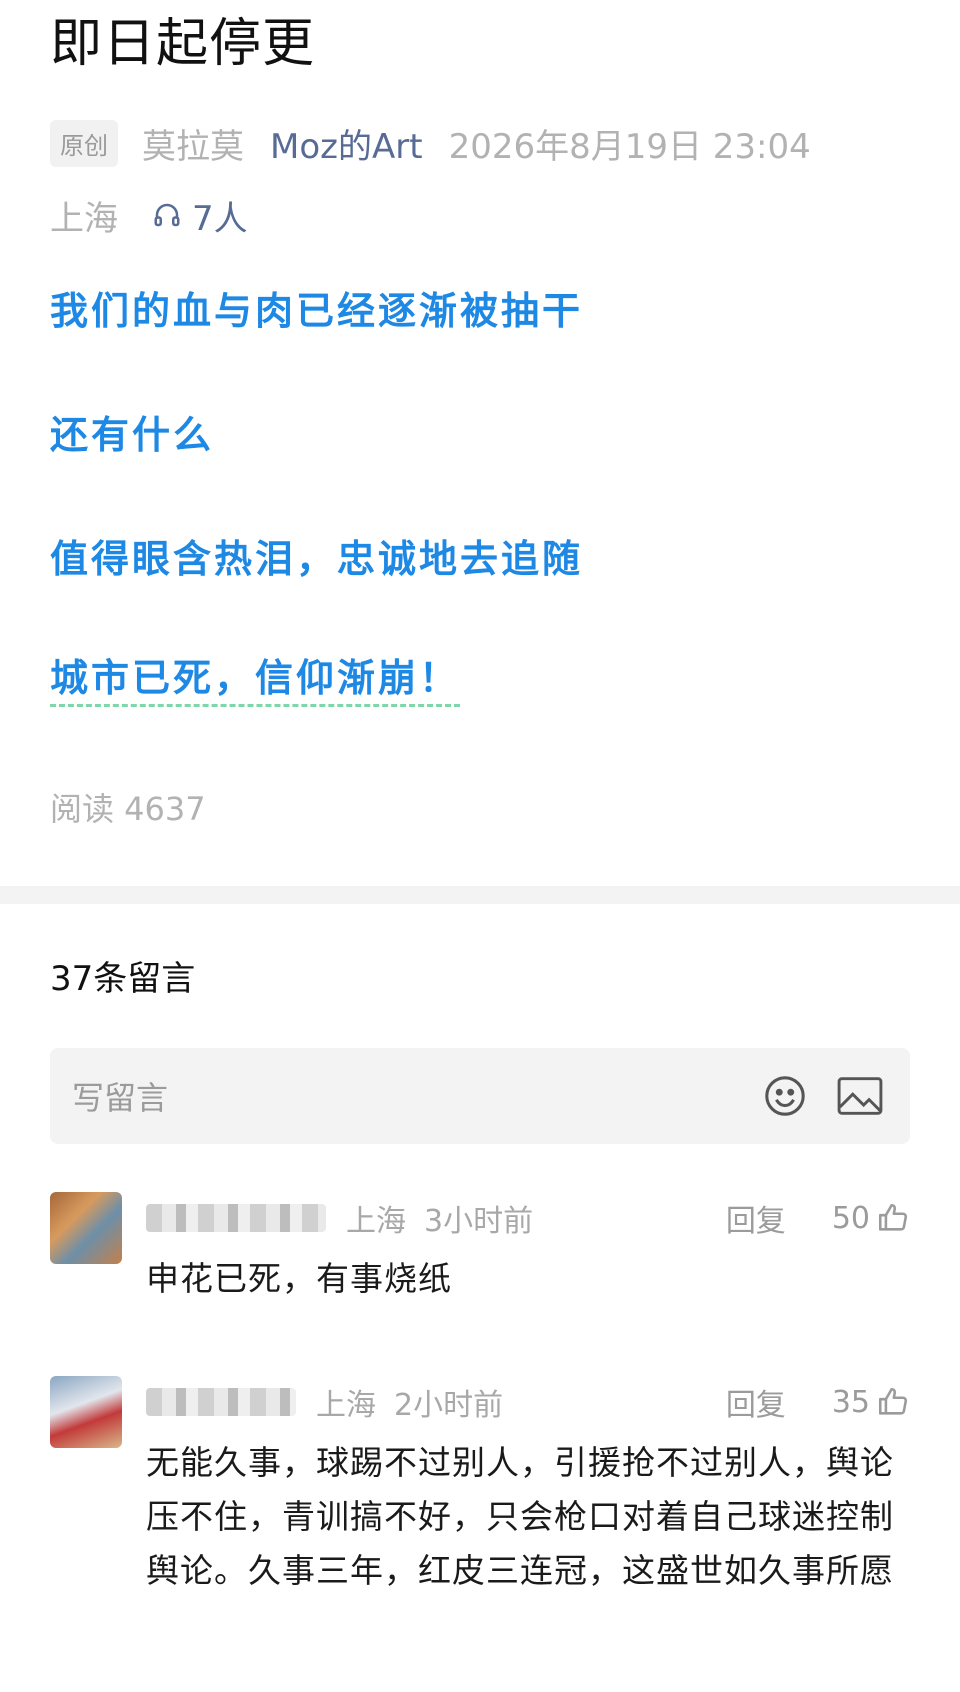 The width and height of the screenshot is (960, 1692). Describe the element at coordinates (480, 215) in the screenshot. I see `article-meta-secondary: 上海 7人` at that location.